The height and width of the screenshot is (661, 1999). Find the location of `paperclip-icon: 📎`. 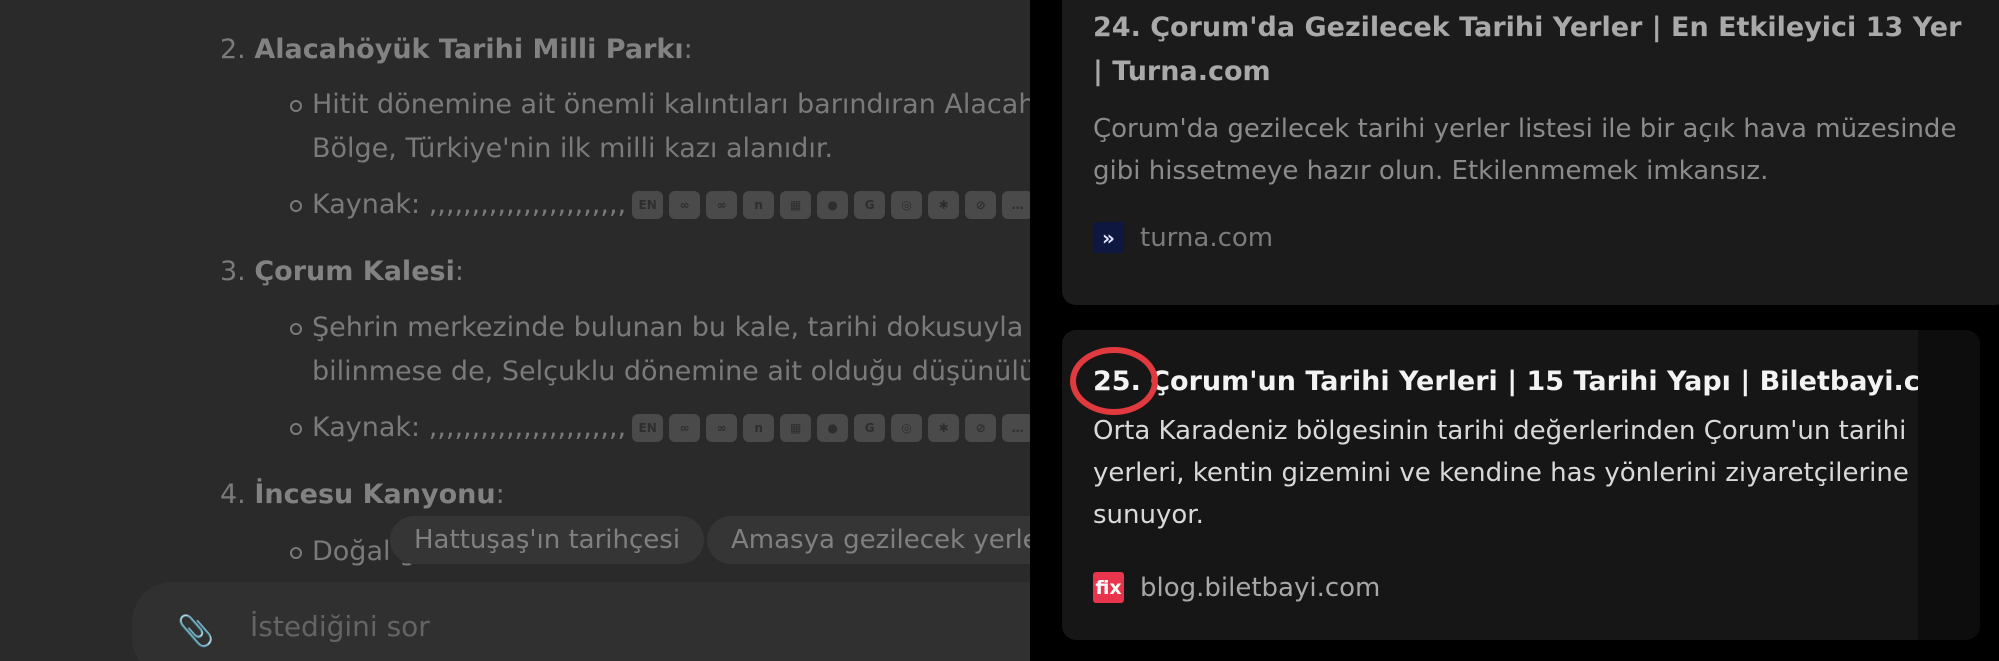

paperclip-icon: 📎 is located at coordinates (195, 631).